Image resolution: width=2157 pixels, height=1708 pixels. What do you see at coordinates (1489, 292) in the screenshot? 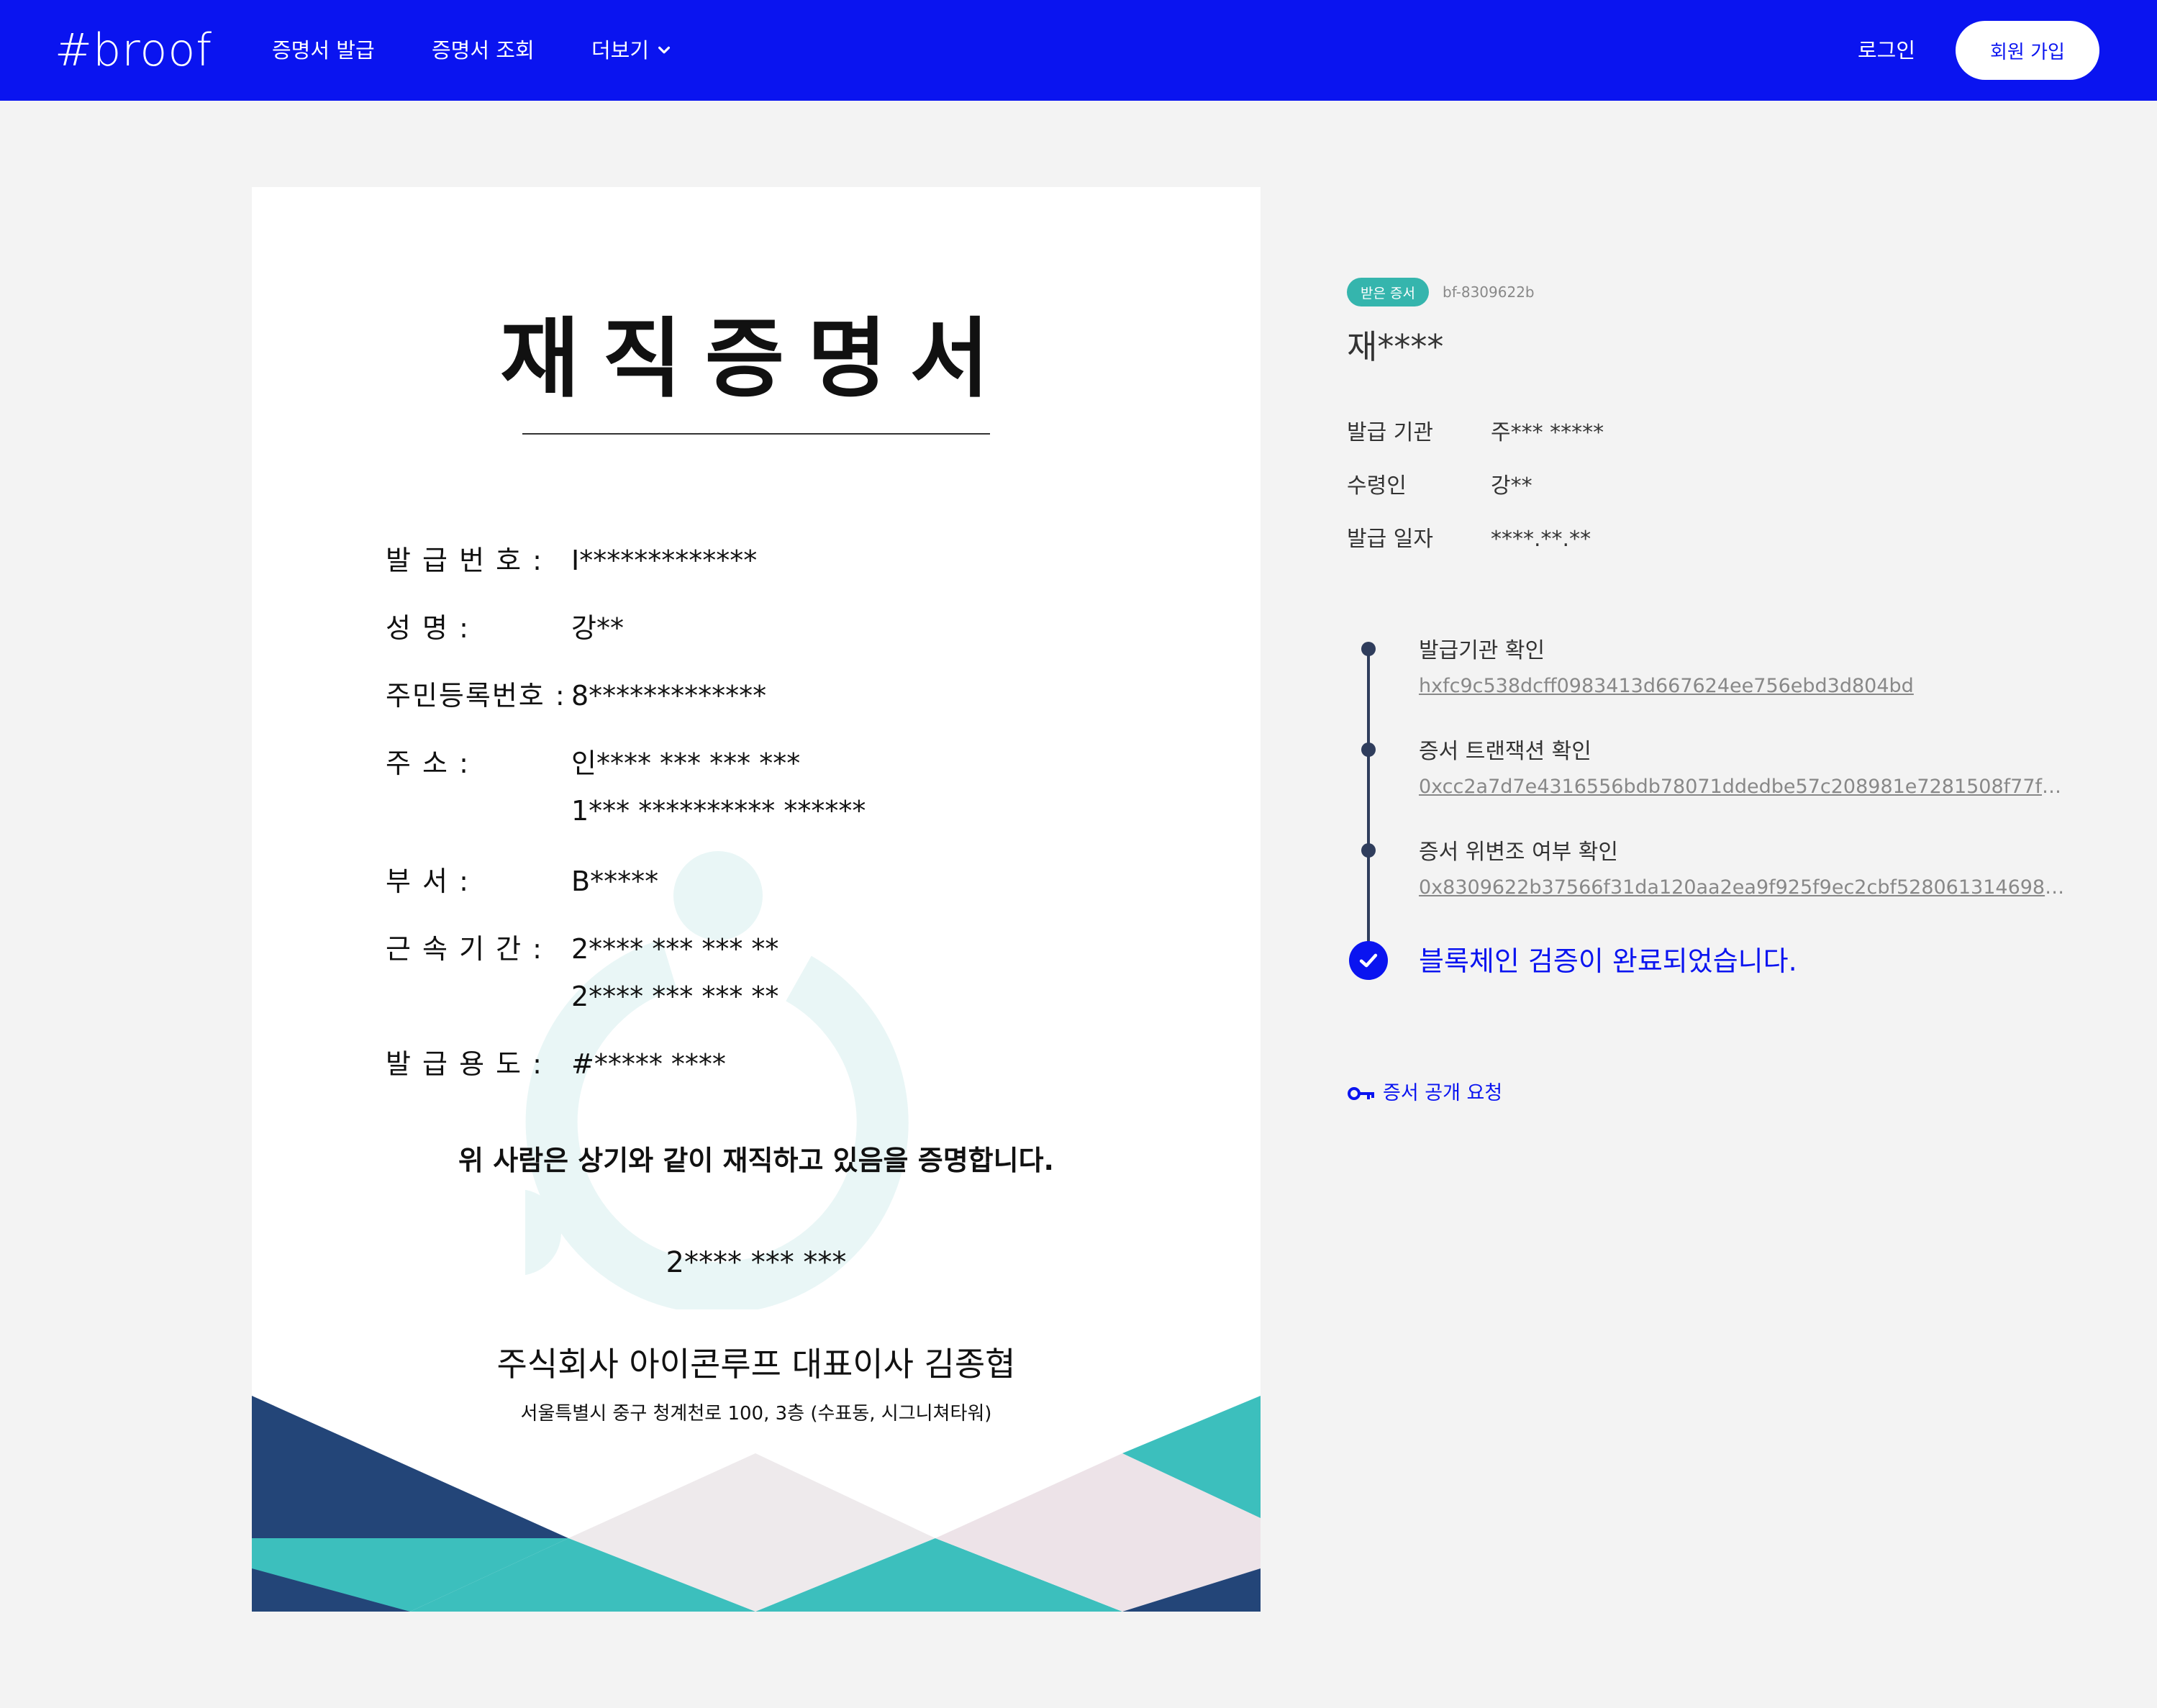
I see `certificate-id: bf-8309622b` at bounding box center [1489, 292].